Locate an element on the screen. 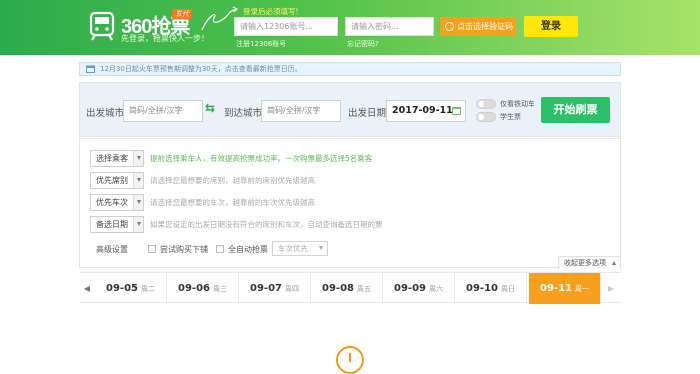 The image size is (700, 374). login-button: 登录 is located at coordinates (551, 26).